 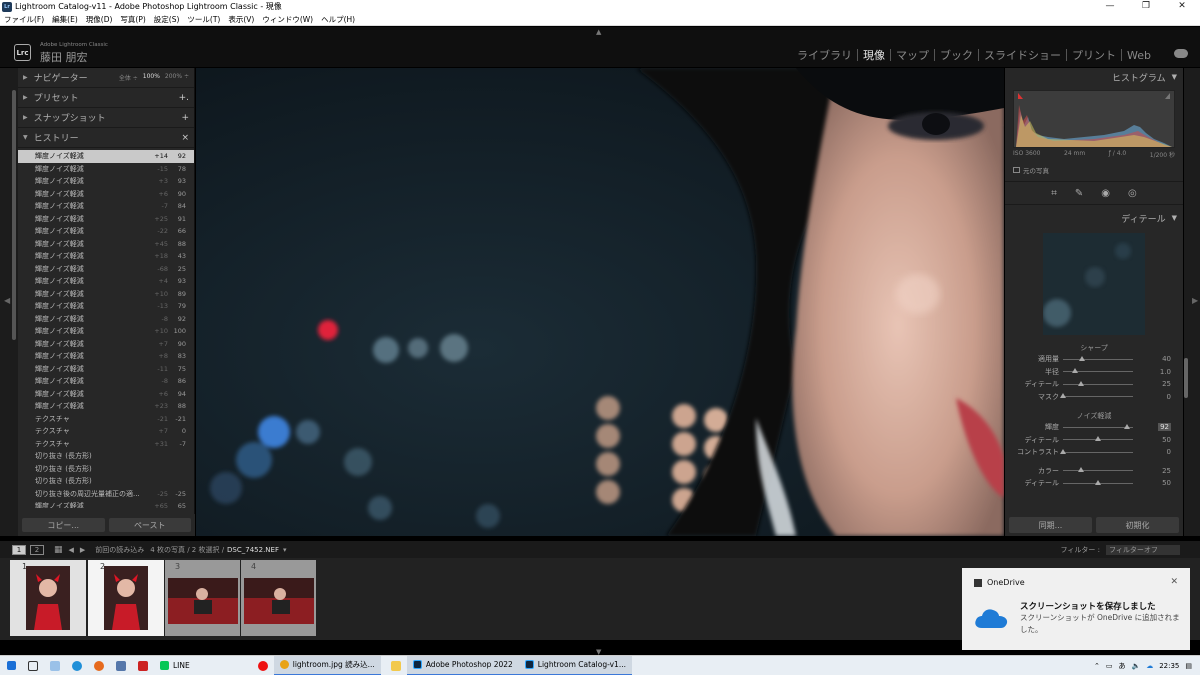 What do you see at coordinates (1022, 55) in the screenshot?
I see `module-slideshow: スライドショー` at bounding box center [1022, 55].